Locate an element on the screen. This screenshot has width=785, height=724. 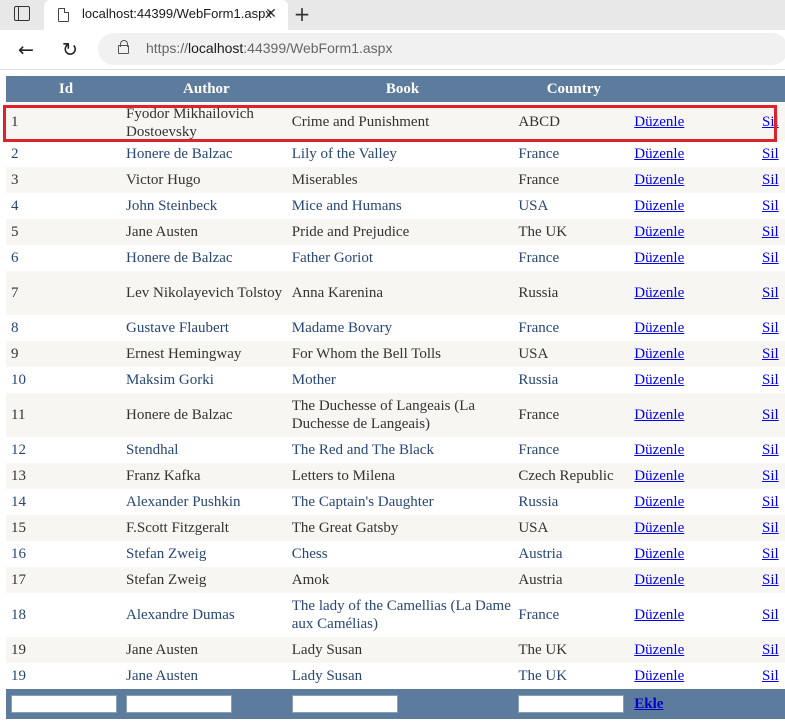
tab-title: localhost:44399/WebForm1.aspx is located at coordinates (177, 13).